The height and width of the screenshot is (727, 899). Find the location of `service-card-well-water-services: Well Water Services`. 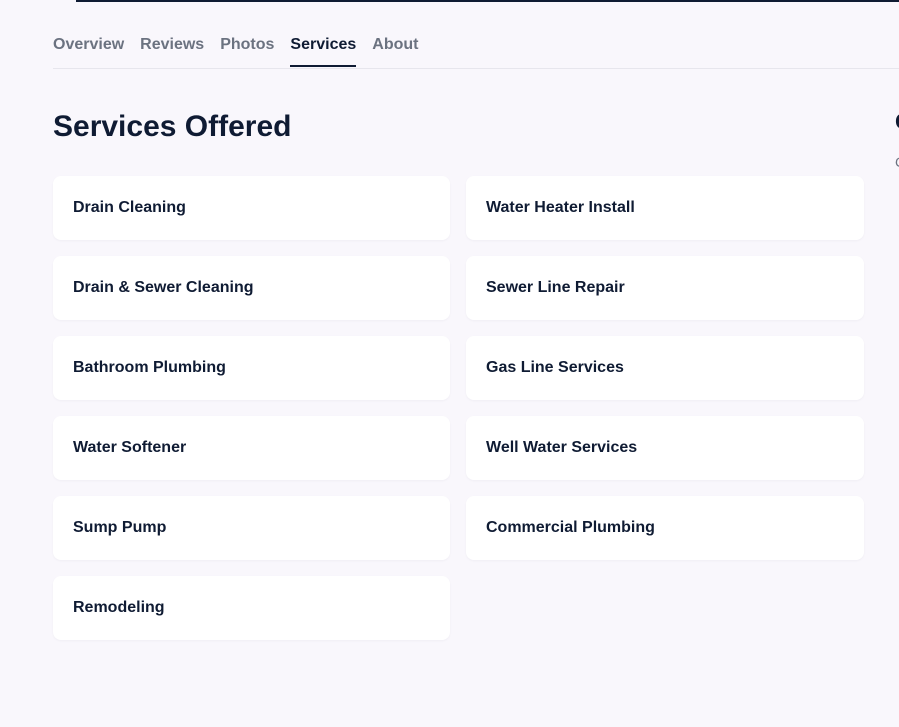

service-card-well-water-services: Well Water Services is located at coordinates (665, 448).